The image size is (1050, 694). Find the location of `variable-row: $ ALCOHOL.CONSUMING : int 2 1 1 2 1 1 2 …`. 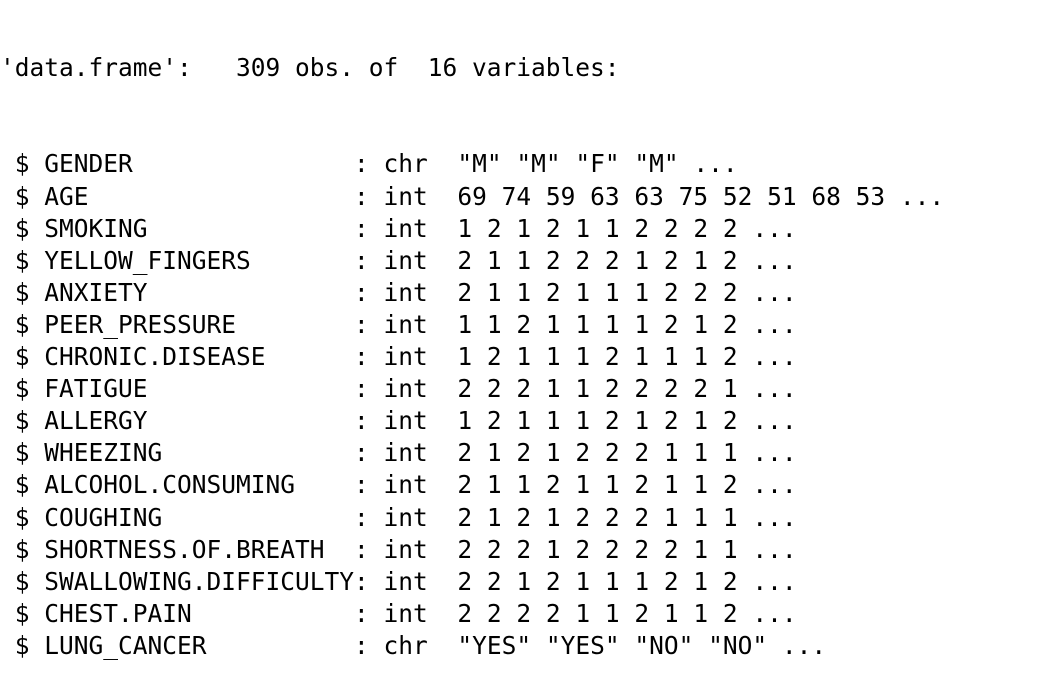

variable-row: $ ALCOHOL.CONSUMING : int 2 1 1 2 1 1 2 … is located at coordinates (525, 485).